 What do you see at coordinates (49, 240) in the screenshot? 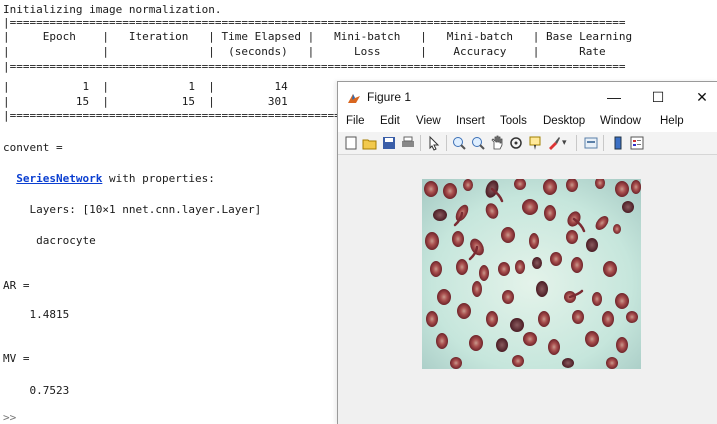
I see `console-line: dacrocyte` at bounding box center [49, 240].